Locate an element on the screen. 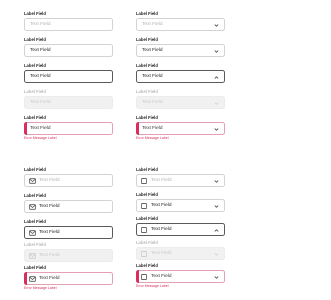 The width and height of the screenshot is (331, 300). icon-field-default: Label Field Text Field is located at coordinates (68, 177).